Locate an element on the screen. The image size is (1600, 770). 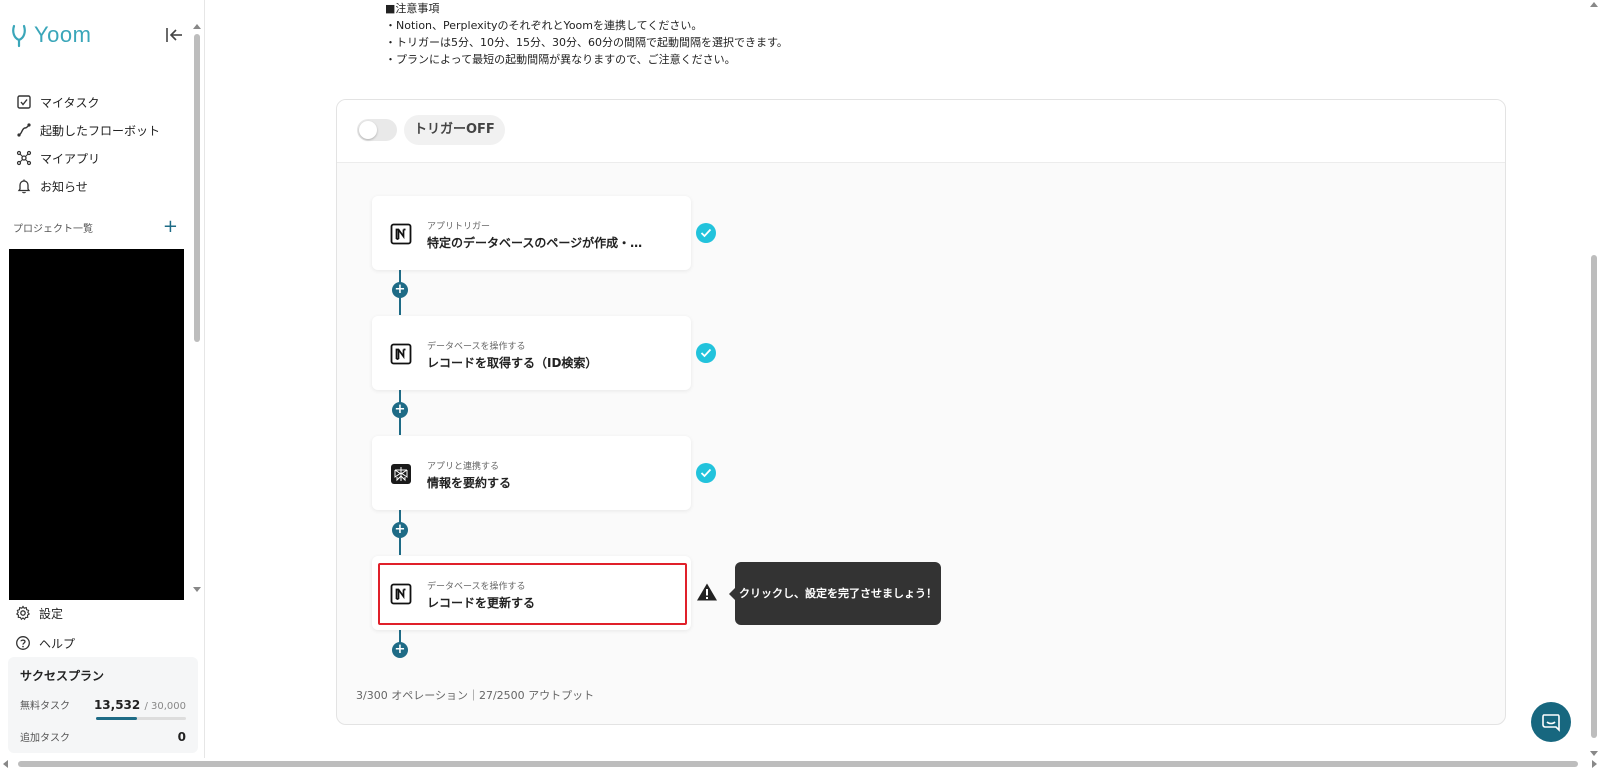
operations-counter: 3/300 オペレーション｜27/2500 アウトプット is located at coordinates (475, 695).